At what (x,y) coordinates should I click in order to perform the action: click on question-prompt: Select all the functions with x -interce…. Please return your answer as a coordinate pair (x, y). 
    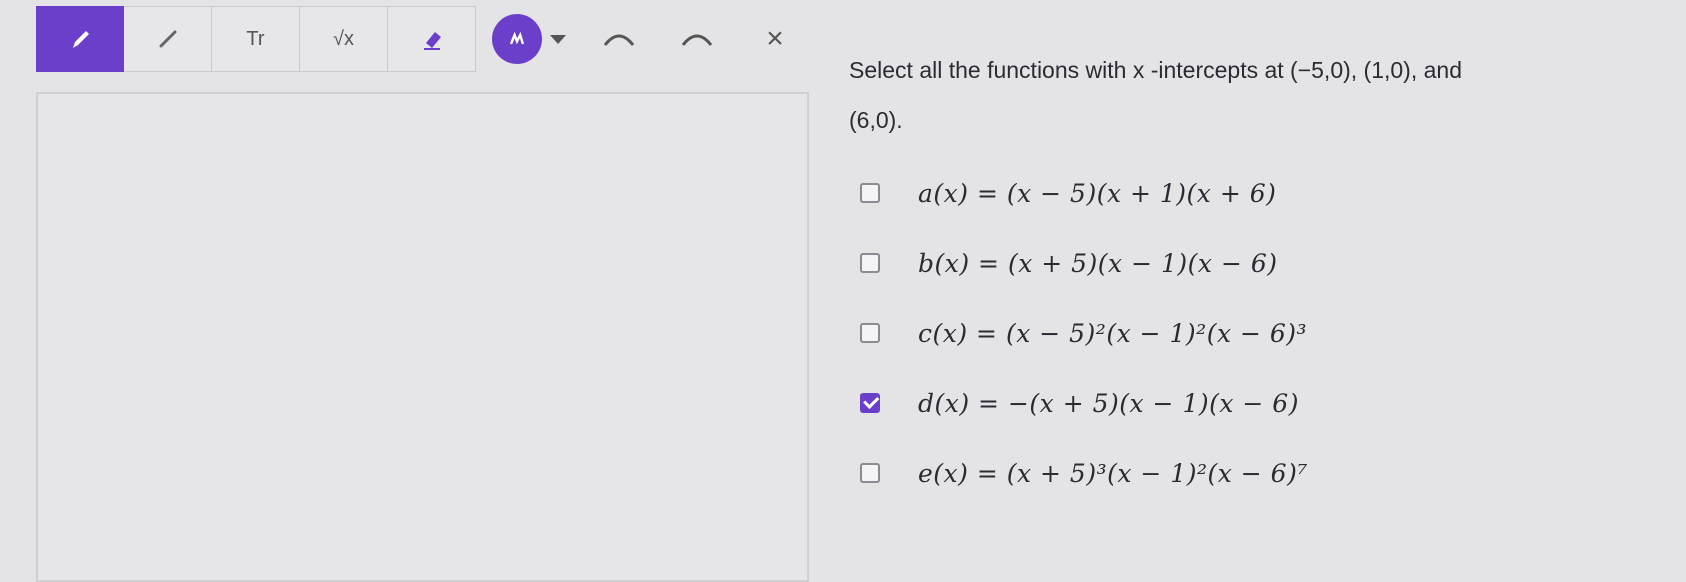
    Looking at the image, I should click on (1249, 95).